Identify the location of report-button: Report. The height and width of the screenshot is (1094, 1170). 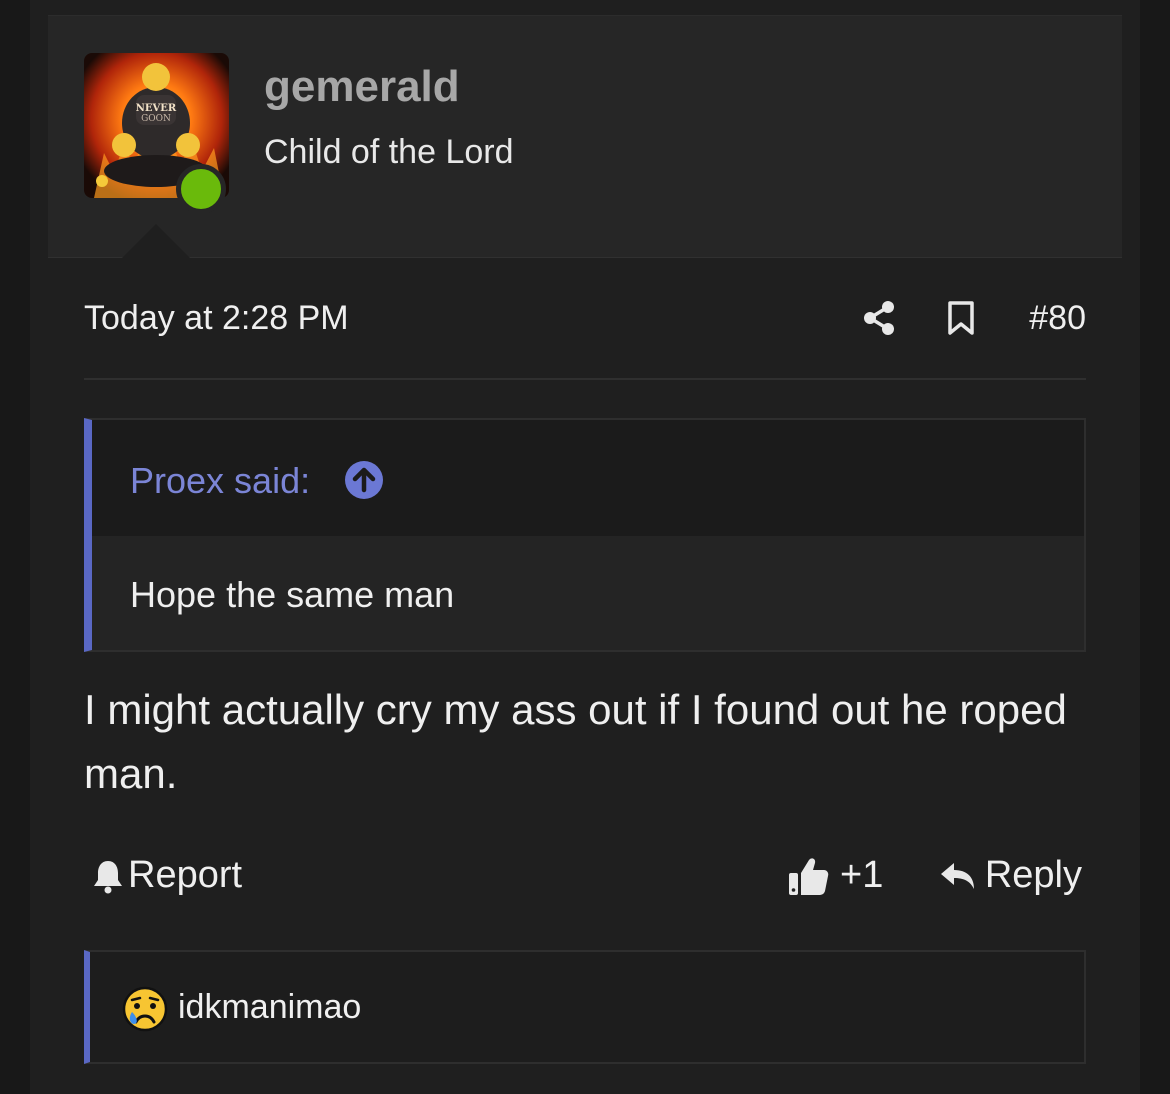
(167, 875).